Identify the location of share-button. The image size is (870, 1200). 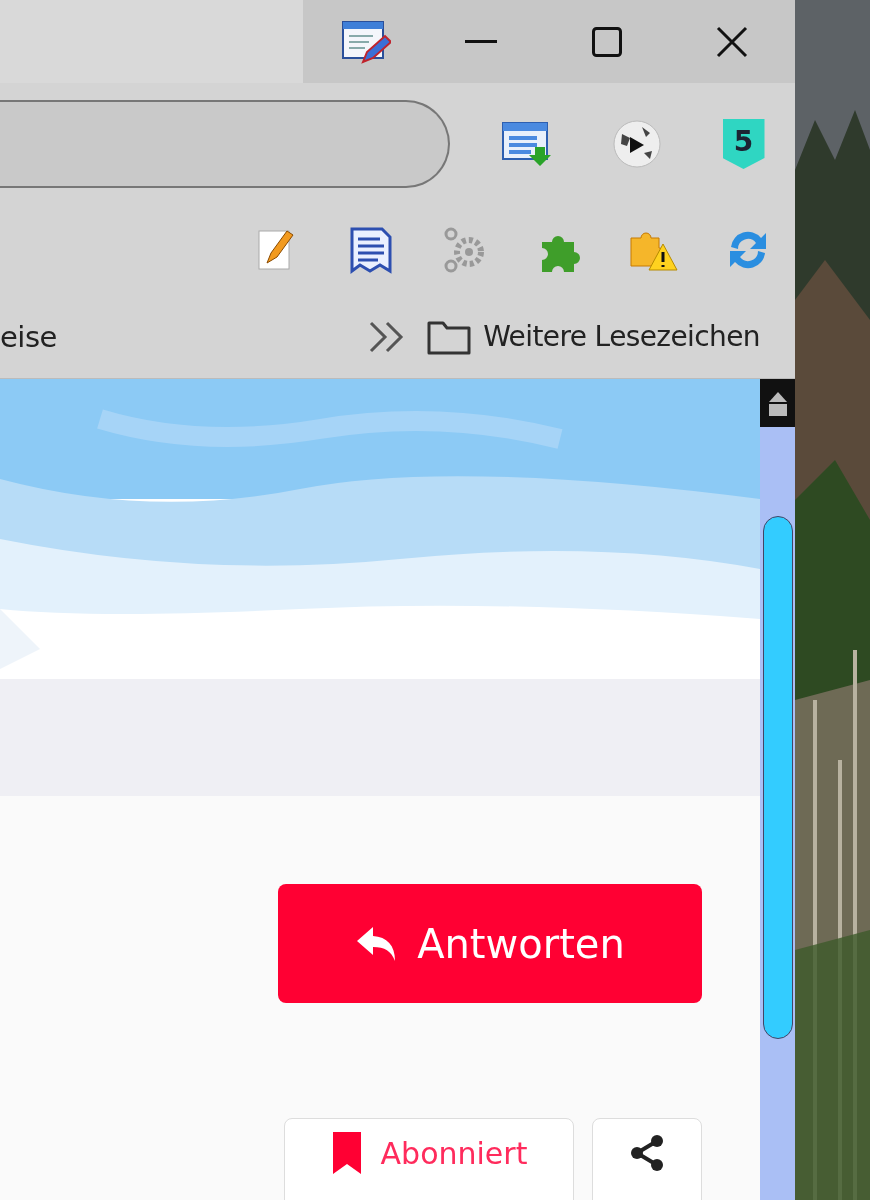
(647, 1159).